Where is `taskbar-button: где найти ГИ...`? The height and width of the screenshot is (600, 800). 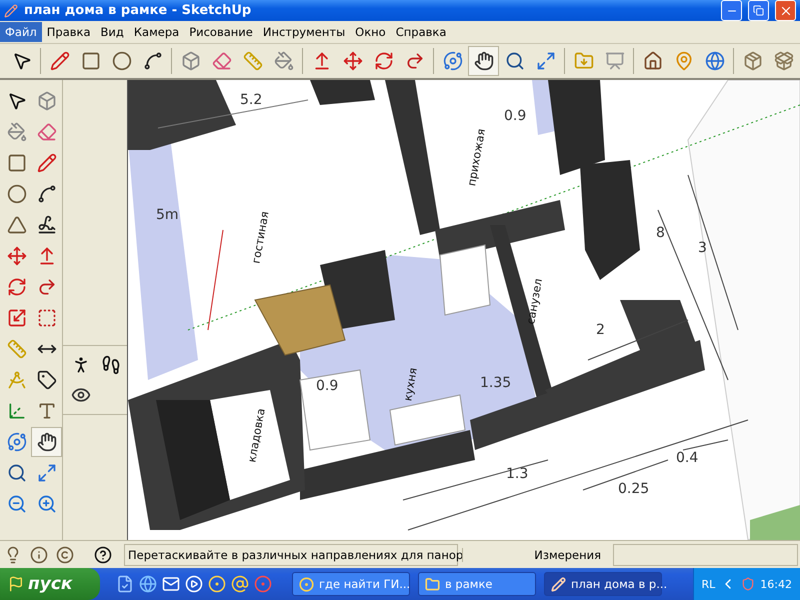
taskbar-button: где найти ГИ... is located at coordinates (351, 584).